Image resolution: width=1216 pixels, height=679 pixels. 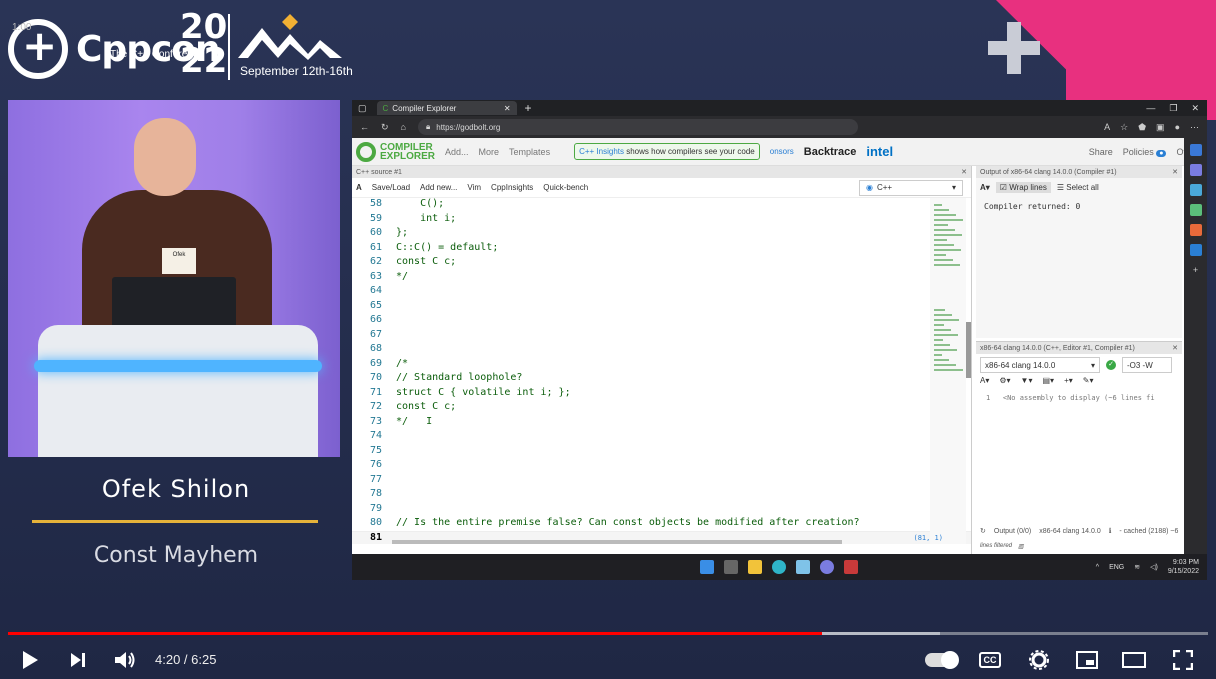 I want to click on settings-button, so click(x=1039, y=660).